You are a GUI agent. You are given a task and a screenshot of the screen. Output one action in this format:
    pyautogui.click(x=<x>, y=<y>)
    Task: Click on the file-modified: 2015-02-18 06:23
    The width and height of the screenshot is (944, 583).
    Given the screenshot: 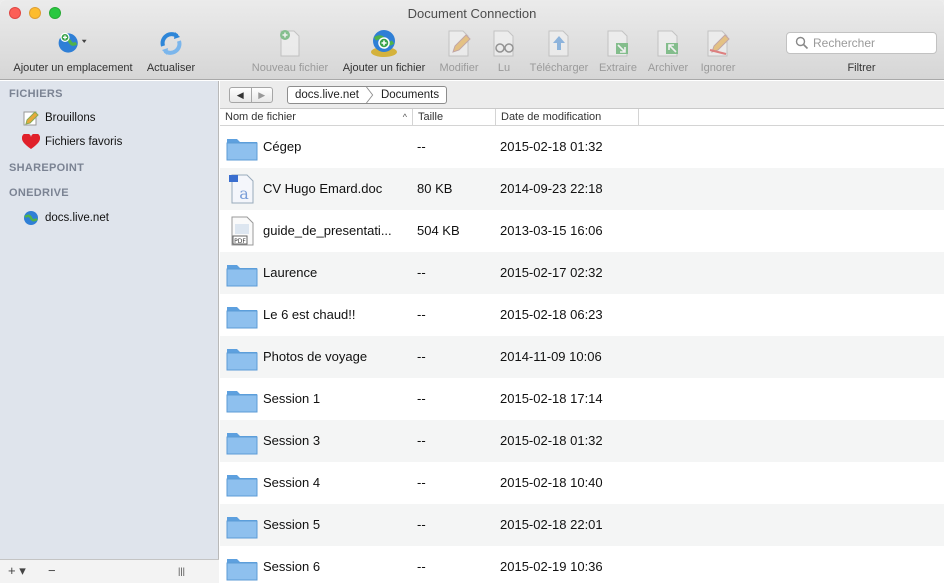 What is the action you would take?
    pyautogui.click(x=551, y=314)
    